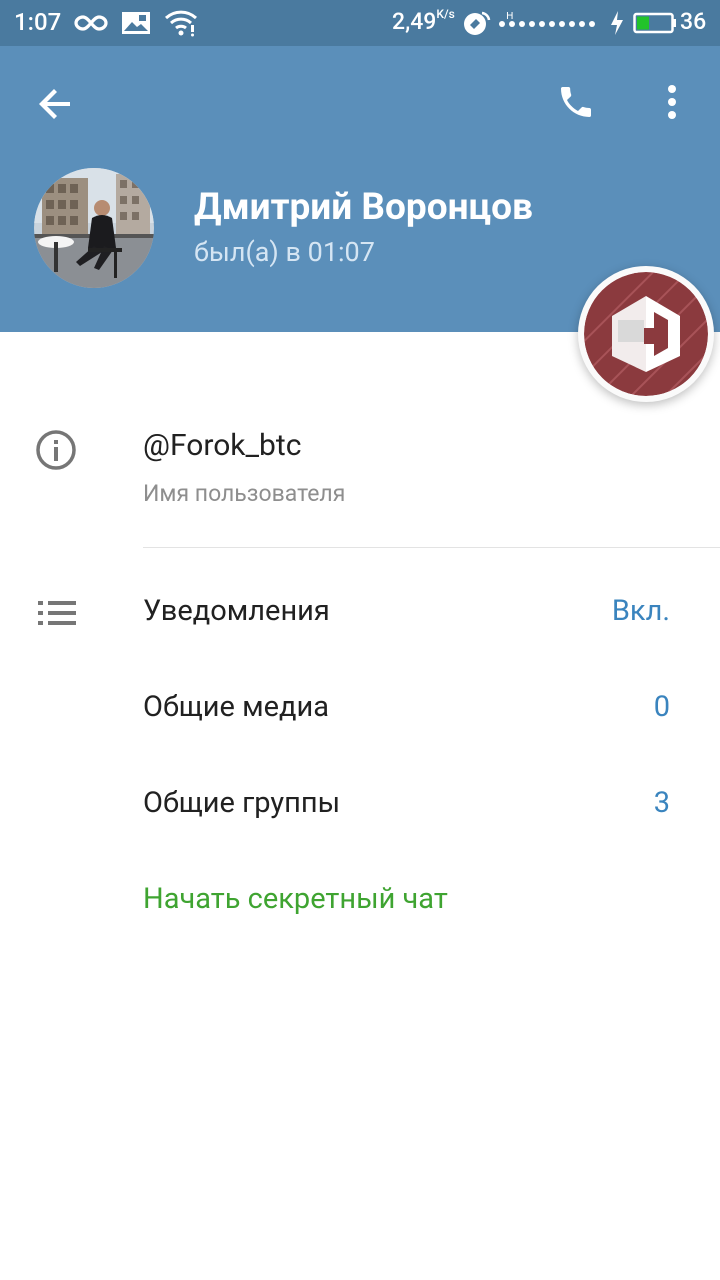 The width and height of the screenshot is (720, 1280). What do you see at coordinates (360, 612) in the screenshot?
I see `notifications-row: Уведомления Вкл.` at bounding box center [360, 612].